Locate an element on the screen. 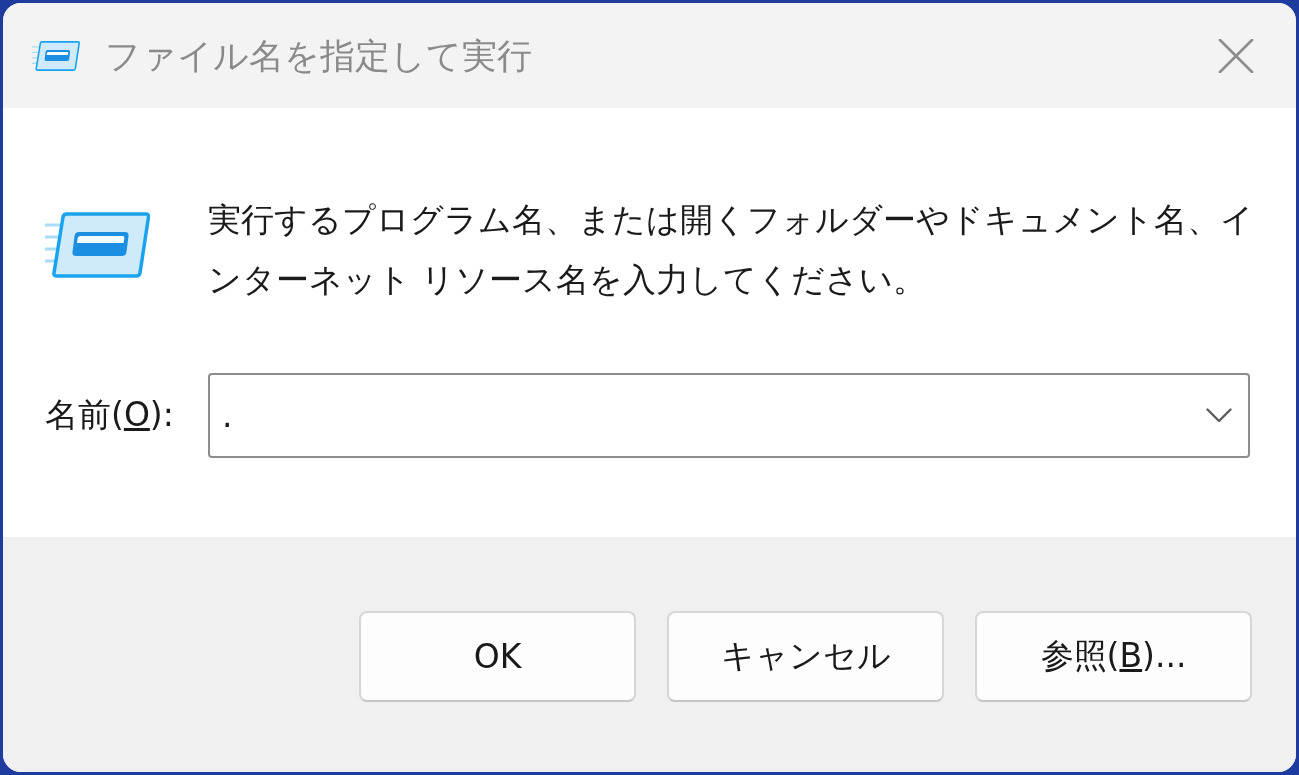 The width and height of the screenshot is (1299, 775). cancel-button: キャンセル is located at coordinates (805, 656).